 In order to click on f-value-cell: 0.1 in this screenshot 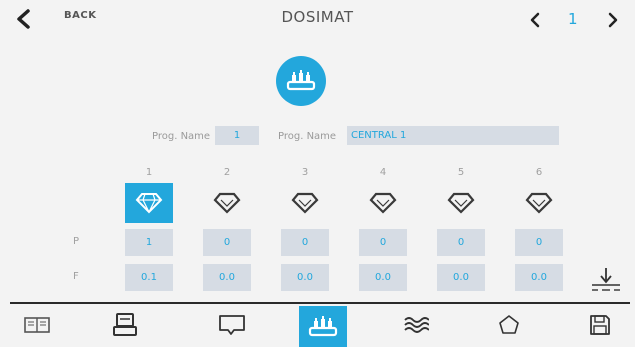, I will do `click(149, 277)`.